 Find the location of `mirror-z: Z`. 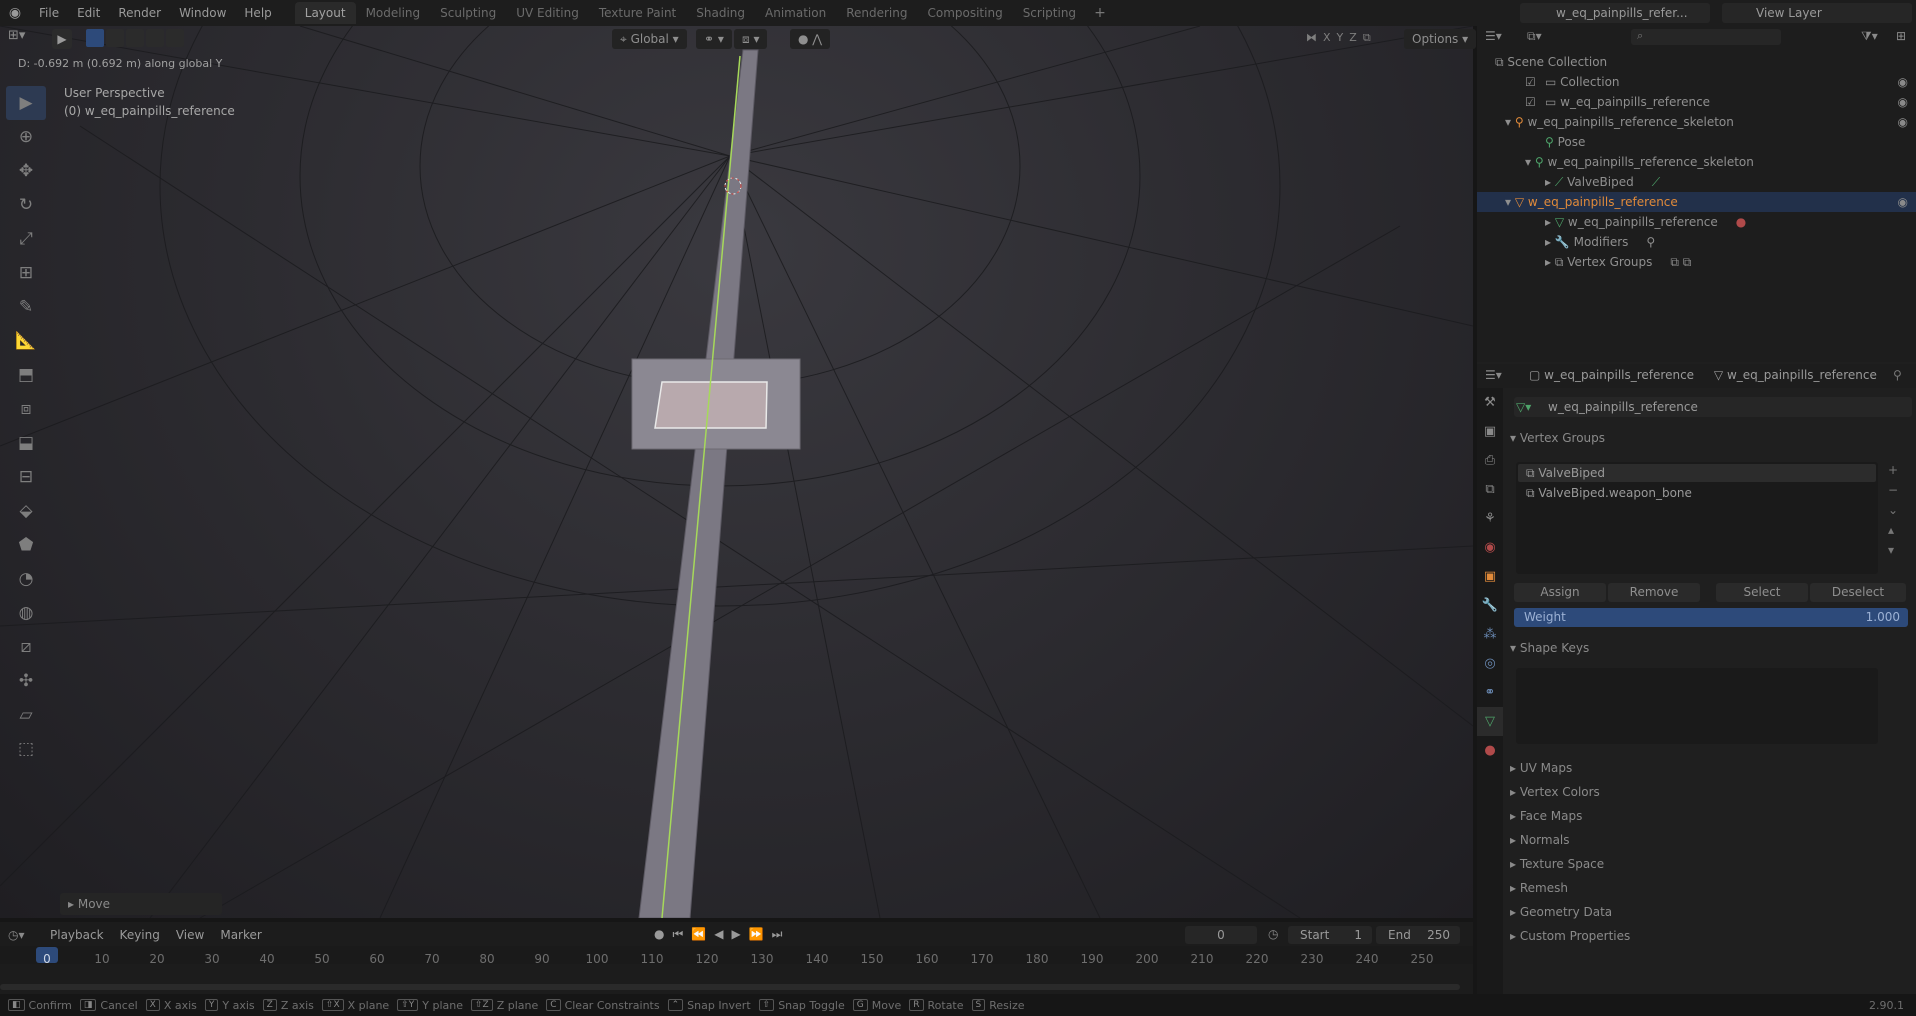

mirror-z: Z is located at coordinates (1353, 38).